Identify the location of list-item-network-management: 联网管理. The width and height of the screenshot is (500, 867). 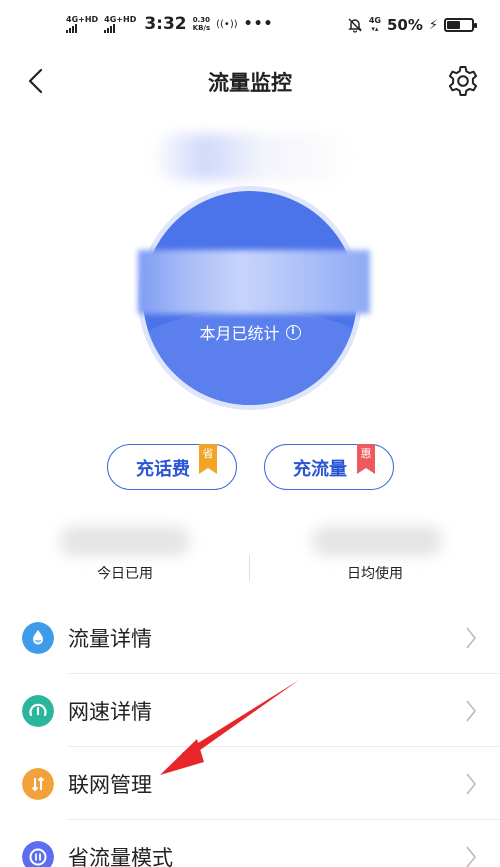
(250, 784).